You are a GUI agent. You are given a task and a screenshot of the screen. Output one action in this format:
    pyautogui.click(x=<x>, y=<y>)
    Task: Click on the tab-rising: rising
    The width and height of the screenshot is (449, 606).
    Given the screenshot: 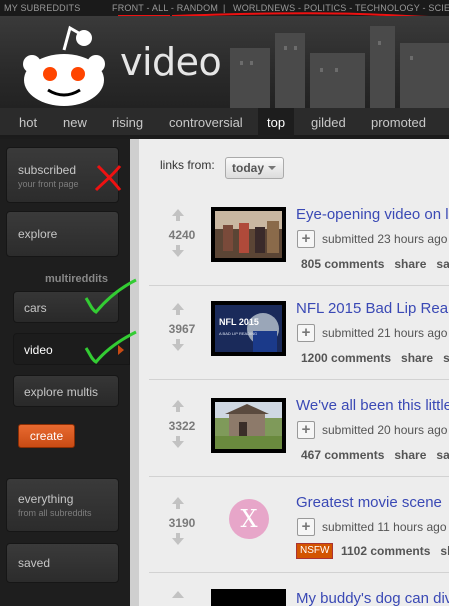 What is the action you would take?
    pyautogui.click(x=127, y=122)
    